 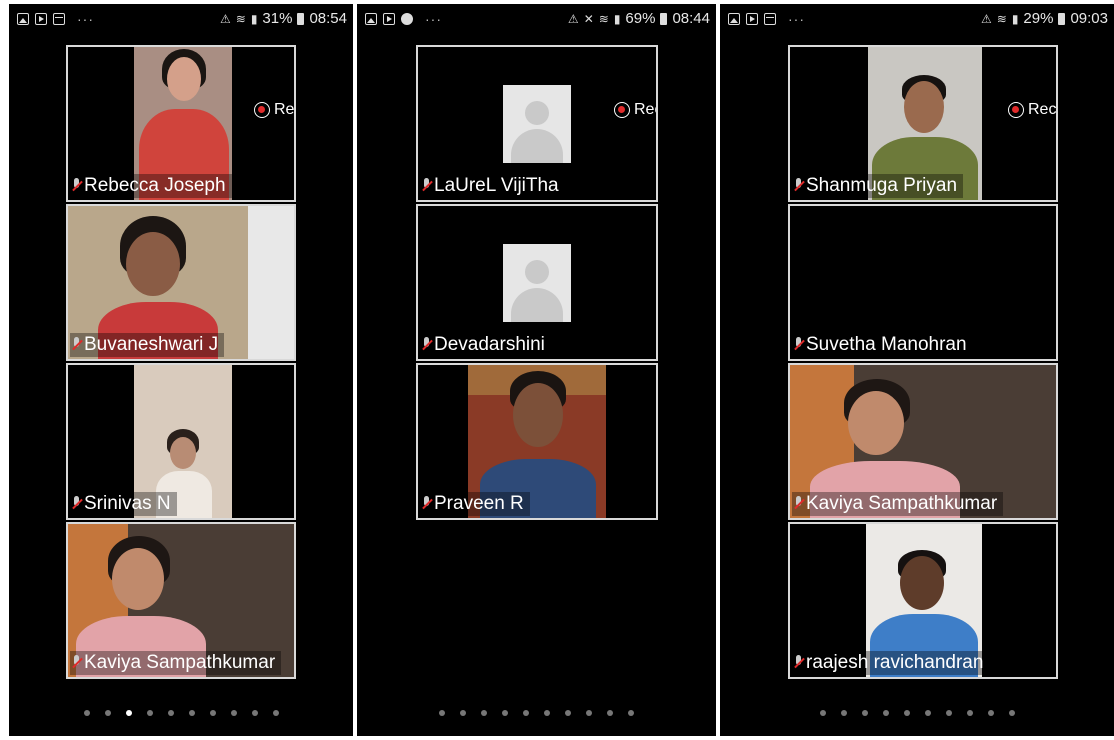 I want to click on participant-name: Rebecca Joseph, so click(x=151, y=186).